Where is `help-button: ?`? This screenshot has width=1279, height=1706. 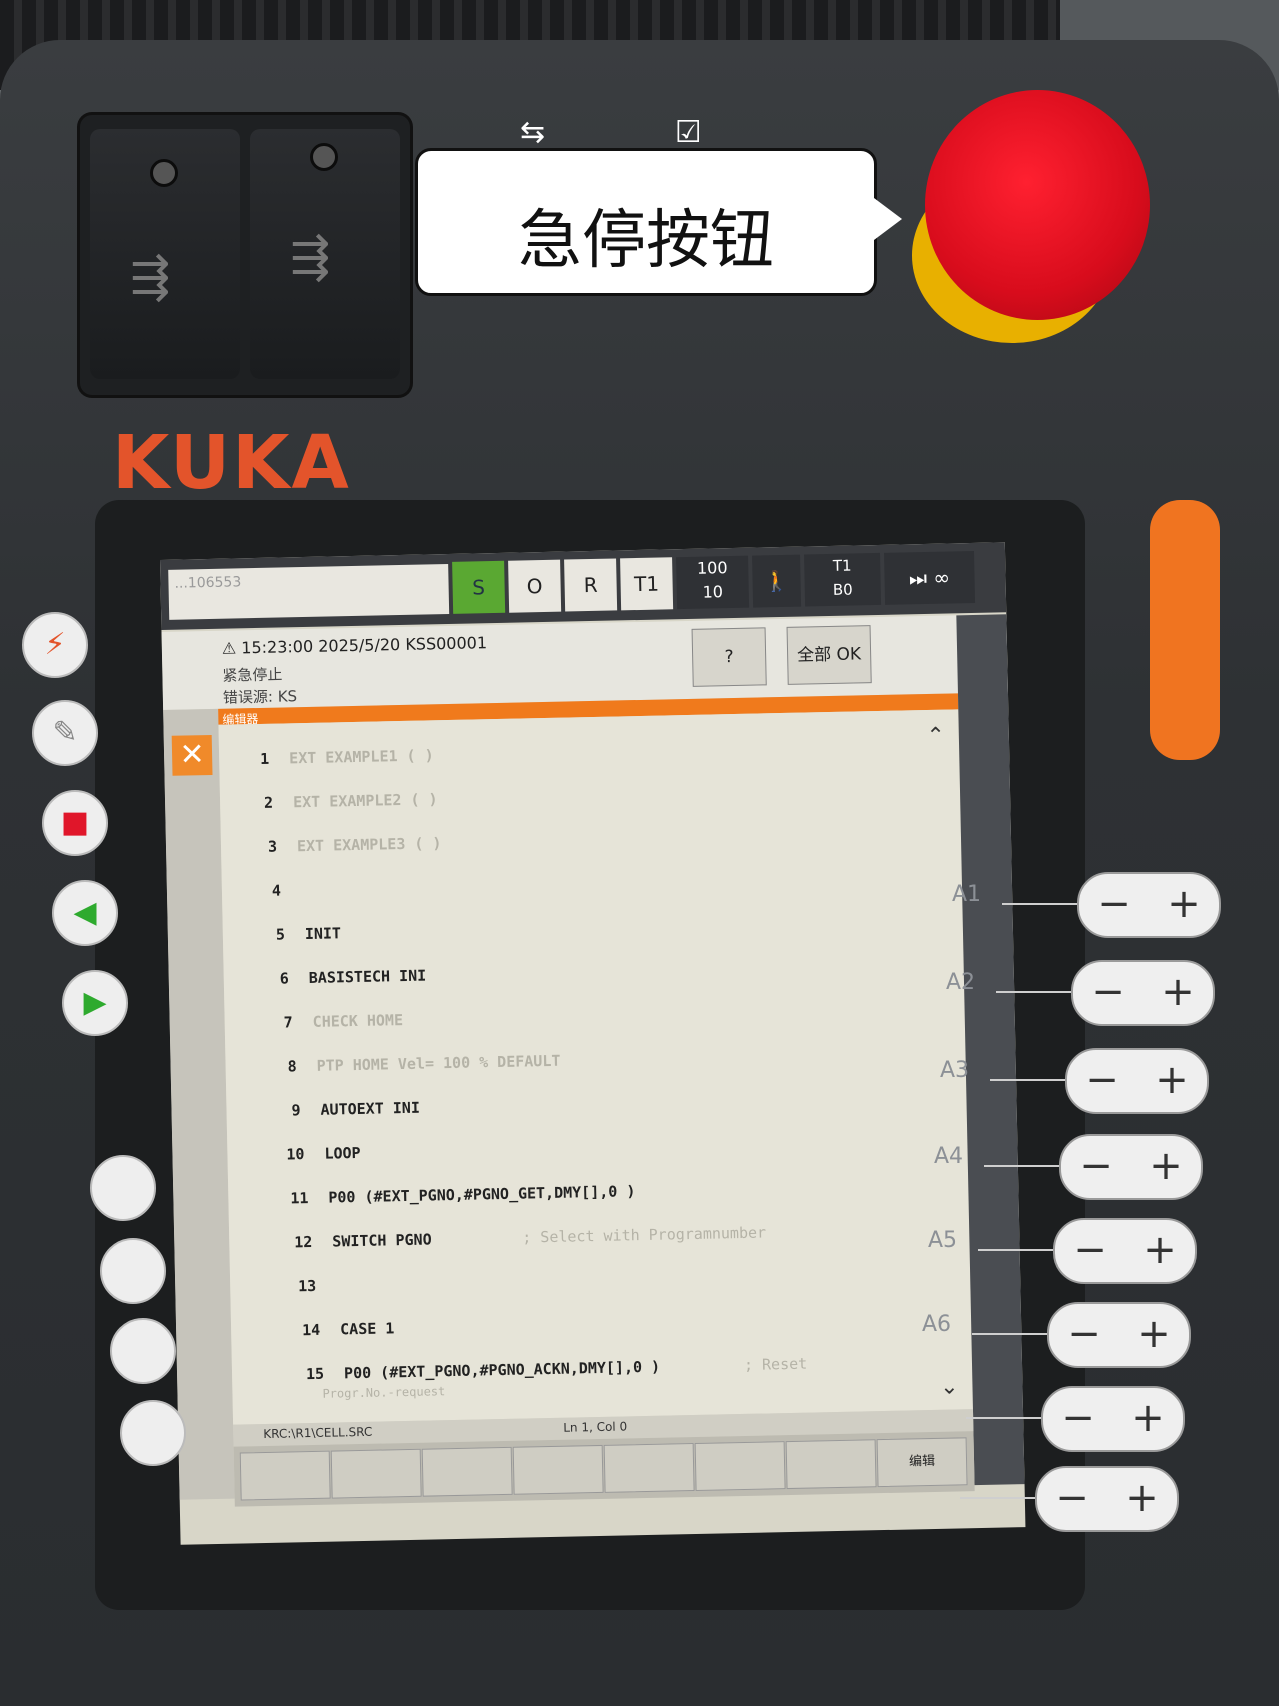
help-button: ? is located at coordinates (729, 657).